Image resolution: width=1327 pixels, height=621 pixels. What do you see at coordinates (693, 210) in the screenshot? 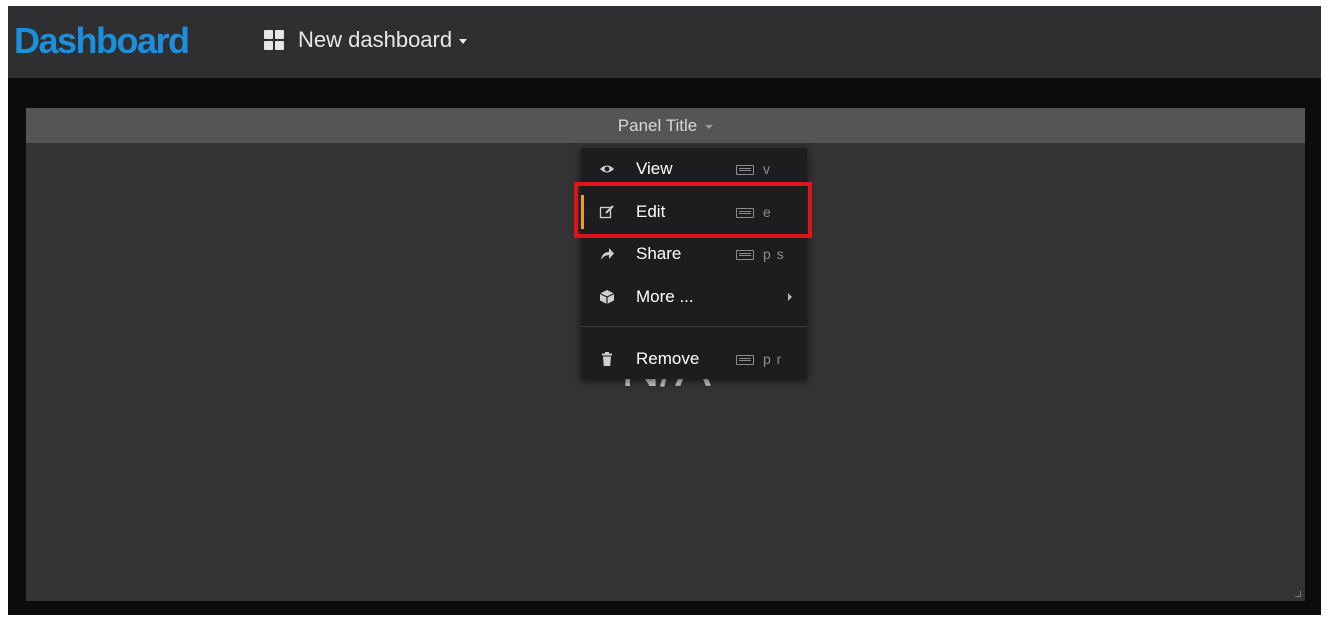
I see `highlight-box` at bounding box center [693, 210].